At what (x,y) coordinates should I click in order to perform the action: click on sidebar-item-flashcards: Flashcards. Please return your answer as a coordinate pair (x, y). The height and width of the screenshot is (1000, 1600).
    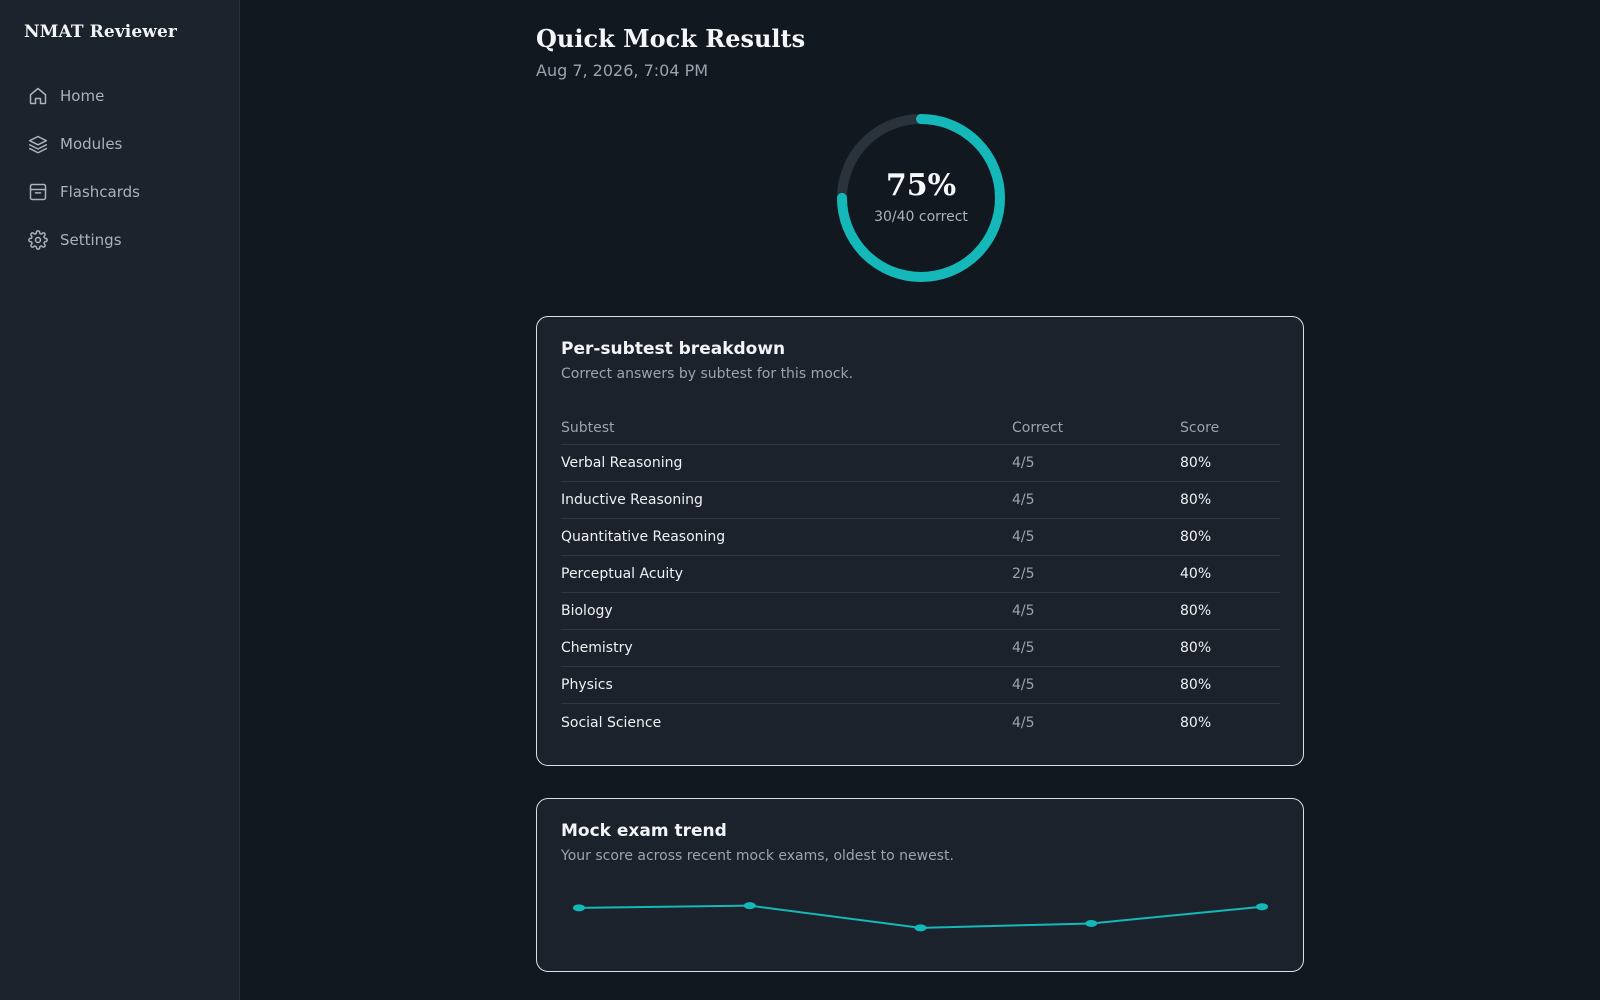
    Looking at the image, I should click on (120, 192).